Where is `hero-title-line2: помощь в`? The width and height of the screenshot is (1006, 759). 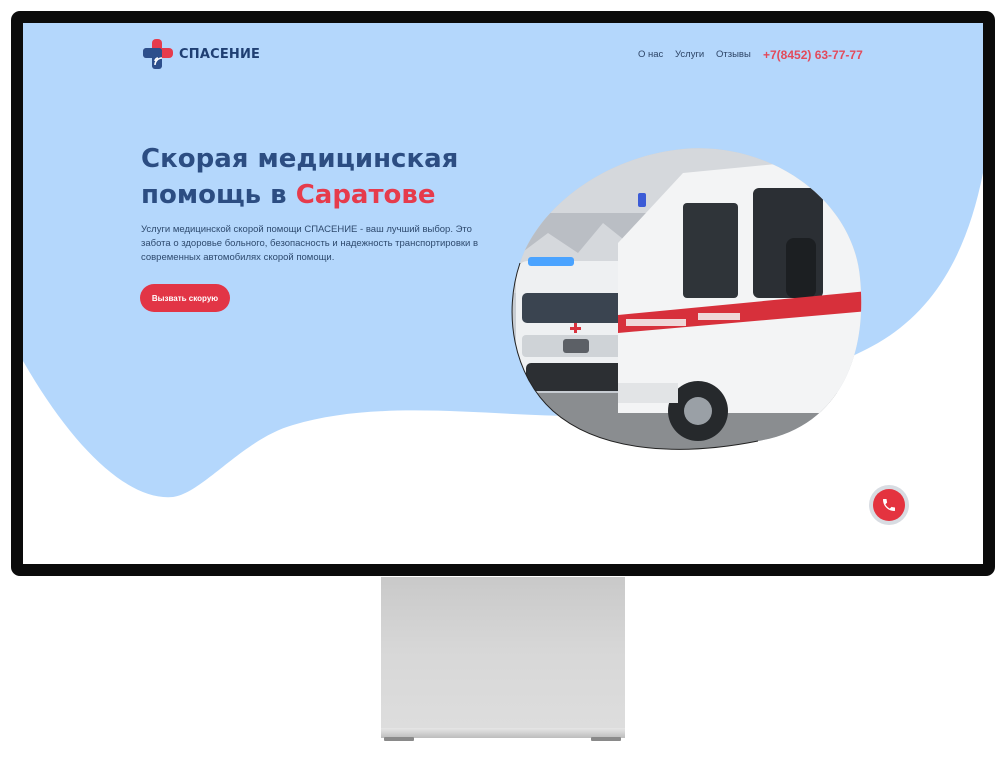 hero-title-line2: помощь в is located at coordinates (218, 195).